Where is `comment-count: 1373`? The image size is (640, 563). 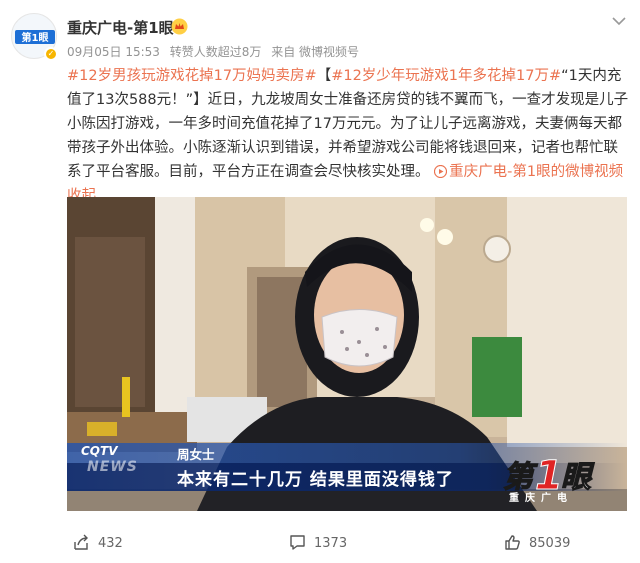
comment-count: 1373 is located at coordinates (331, 543).